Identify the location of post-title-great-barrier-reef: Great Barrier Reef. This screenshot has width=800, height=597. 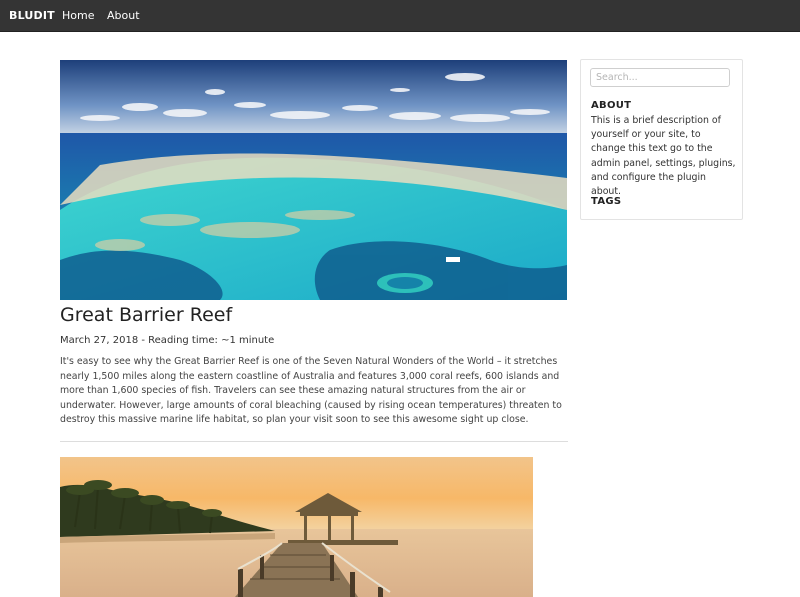
(146, 315).